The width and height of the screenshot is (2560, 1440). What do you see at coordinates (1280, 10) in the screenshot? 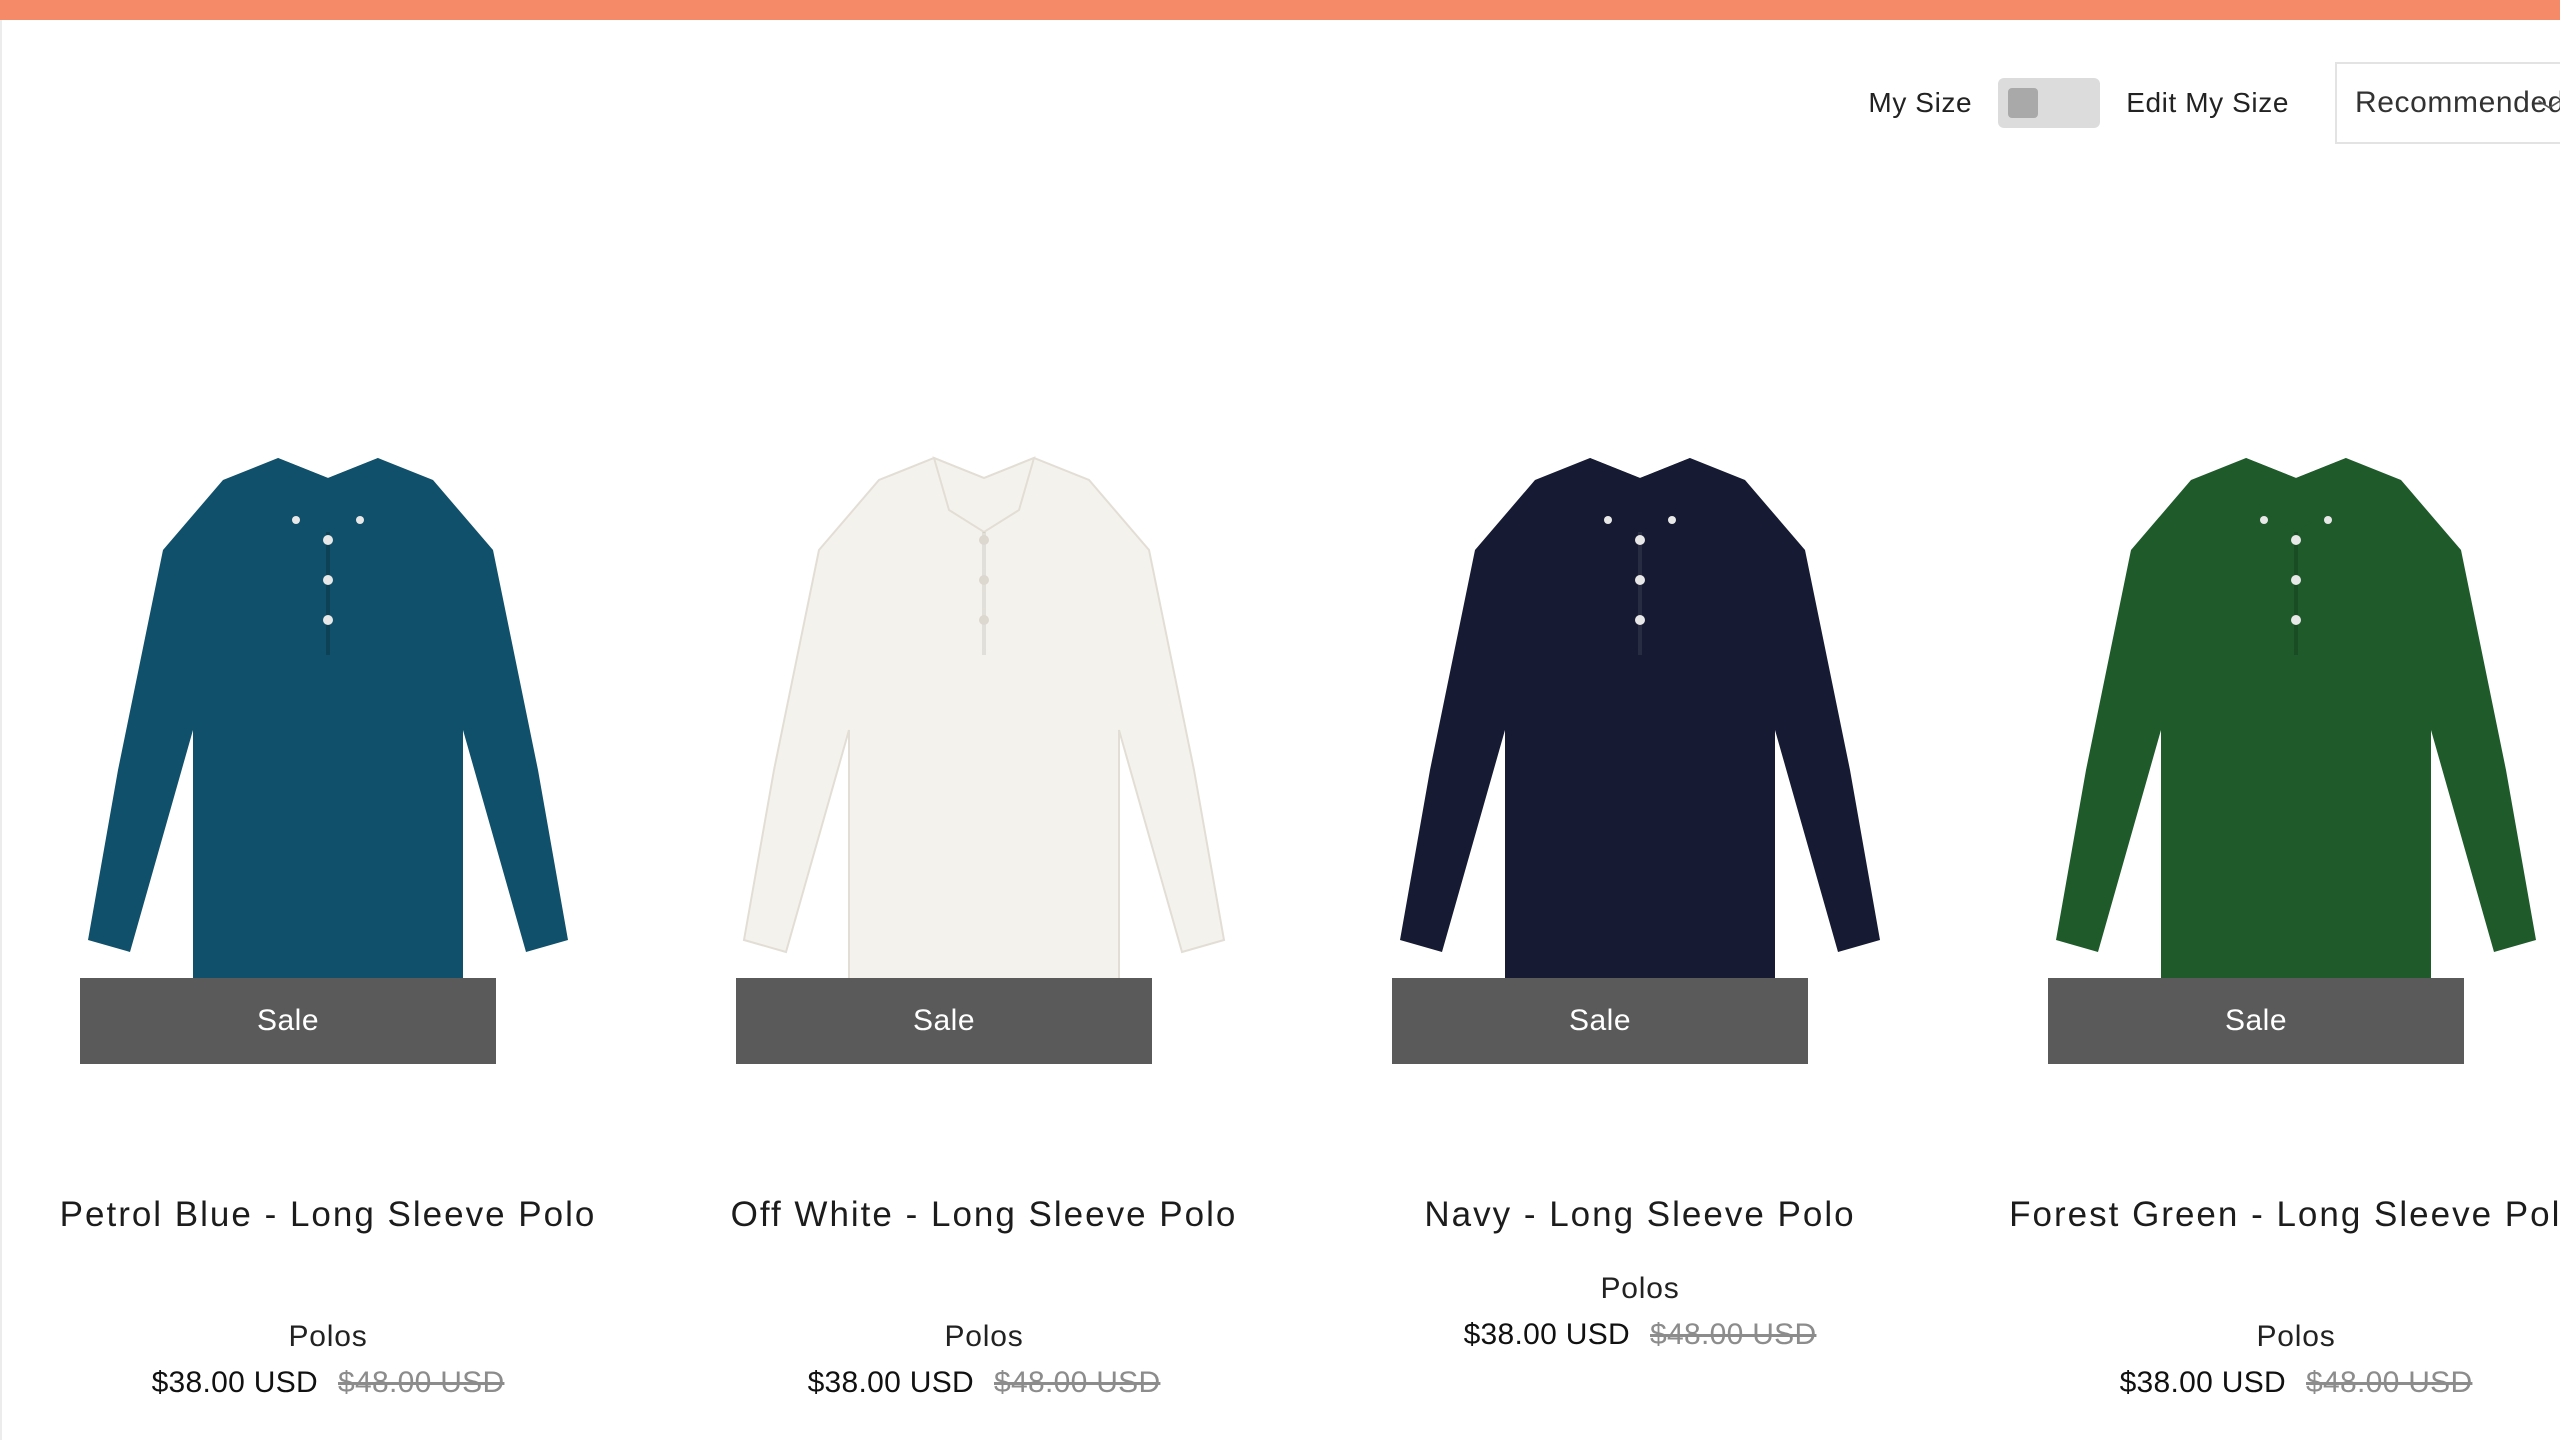
I see `top-accent-bar` at bounding box center [1280, 10].